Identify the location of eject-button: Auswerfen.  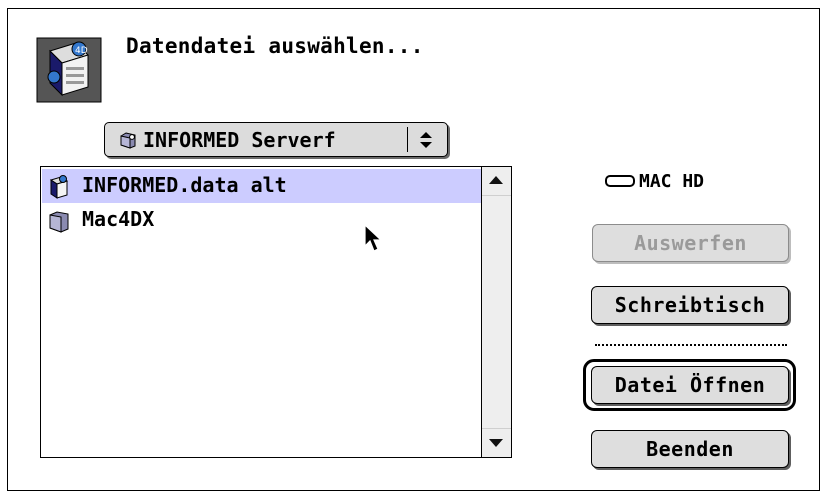
(690, 243).